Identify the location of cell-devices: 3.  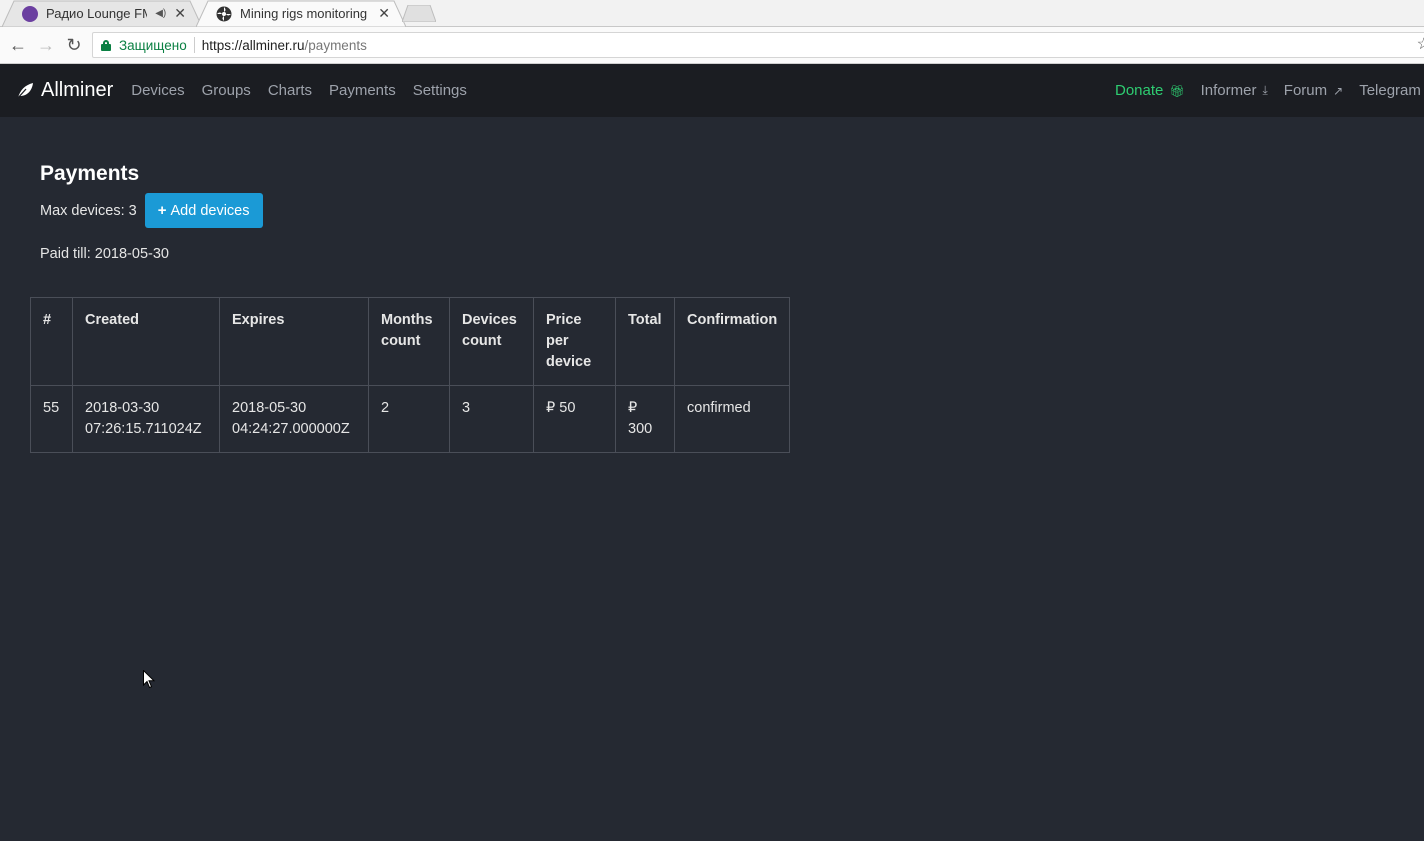
(491, 419).